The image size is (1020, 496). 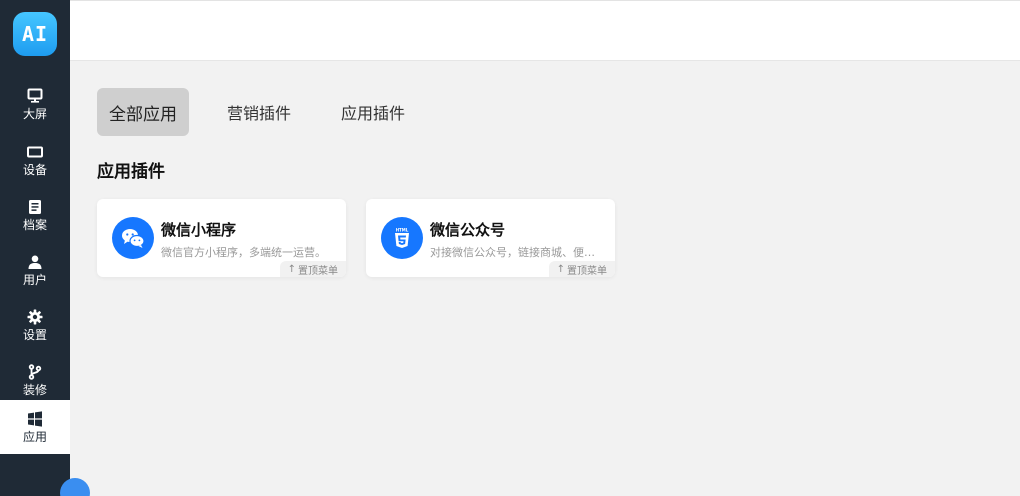 I want to click on app-logo: AI, so click(x=35, y=34).